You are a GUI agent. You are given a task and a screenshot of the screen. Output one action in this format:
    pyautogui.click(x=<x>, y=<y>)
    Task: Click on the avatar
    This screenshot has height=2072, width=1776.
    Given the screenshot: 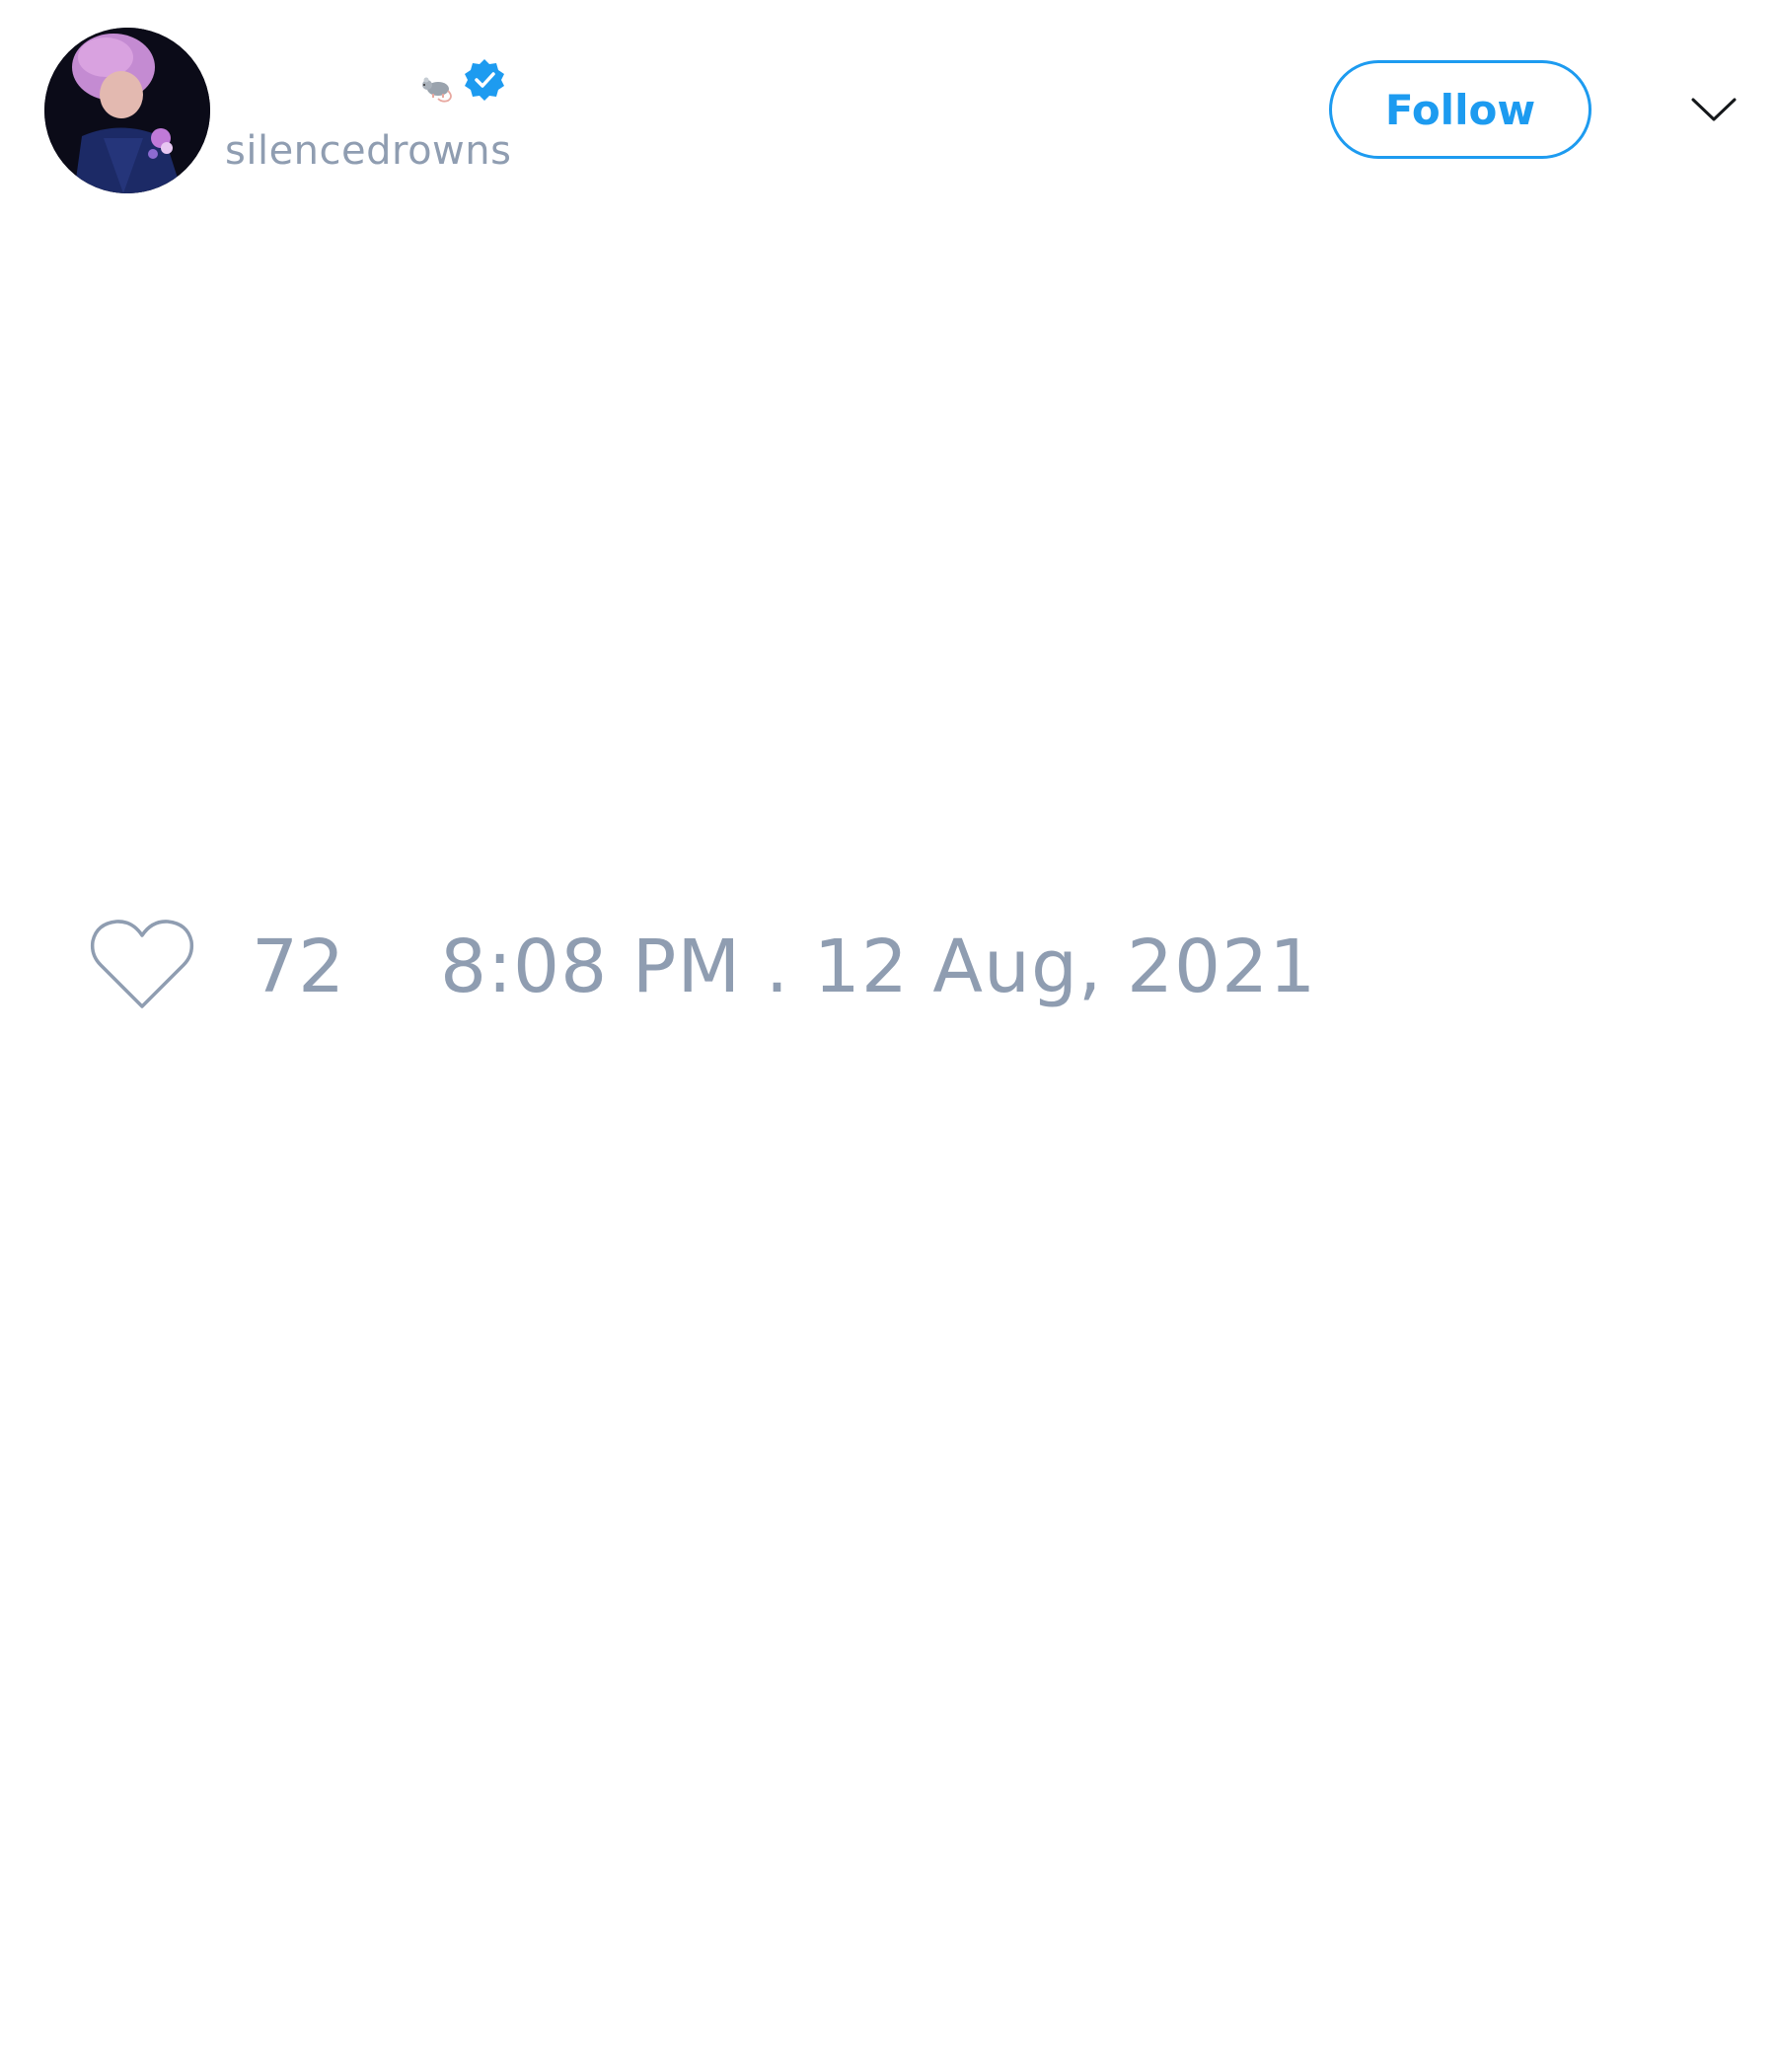 What is the action you would take?
    pyautogui.click(x=127, y=111)
    